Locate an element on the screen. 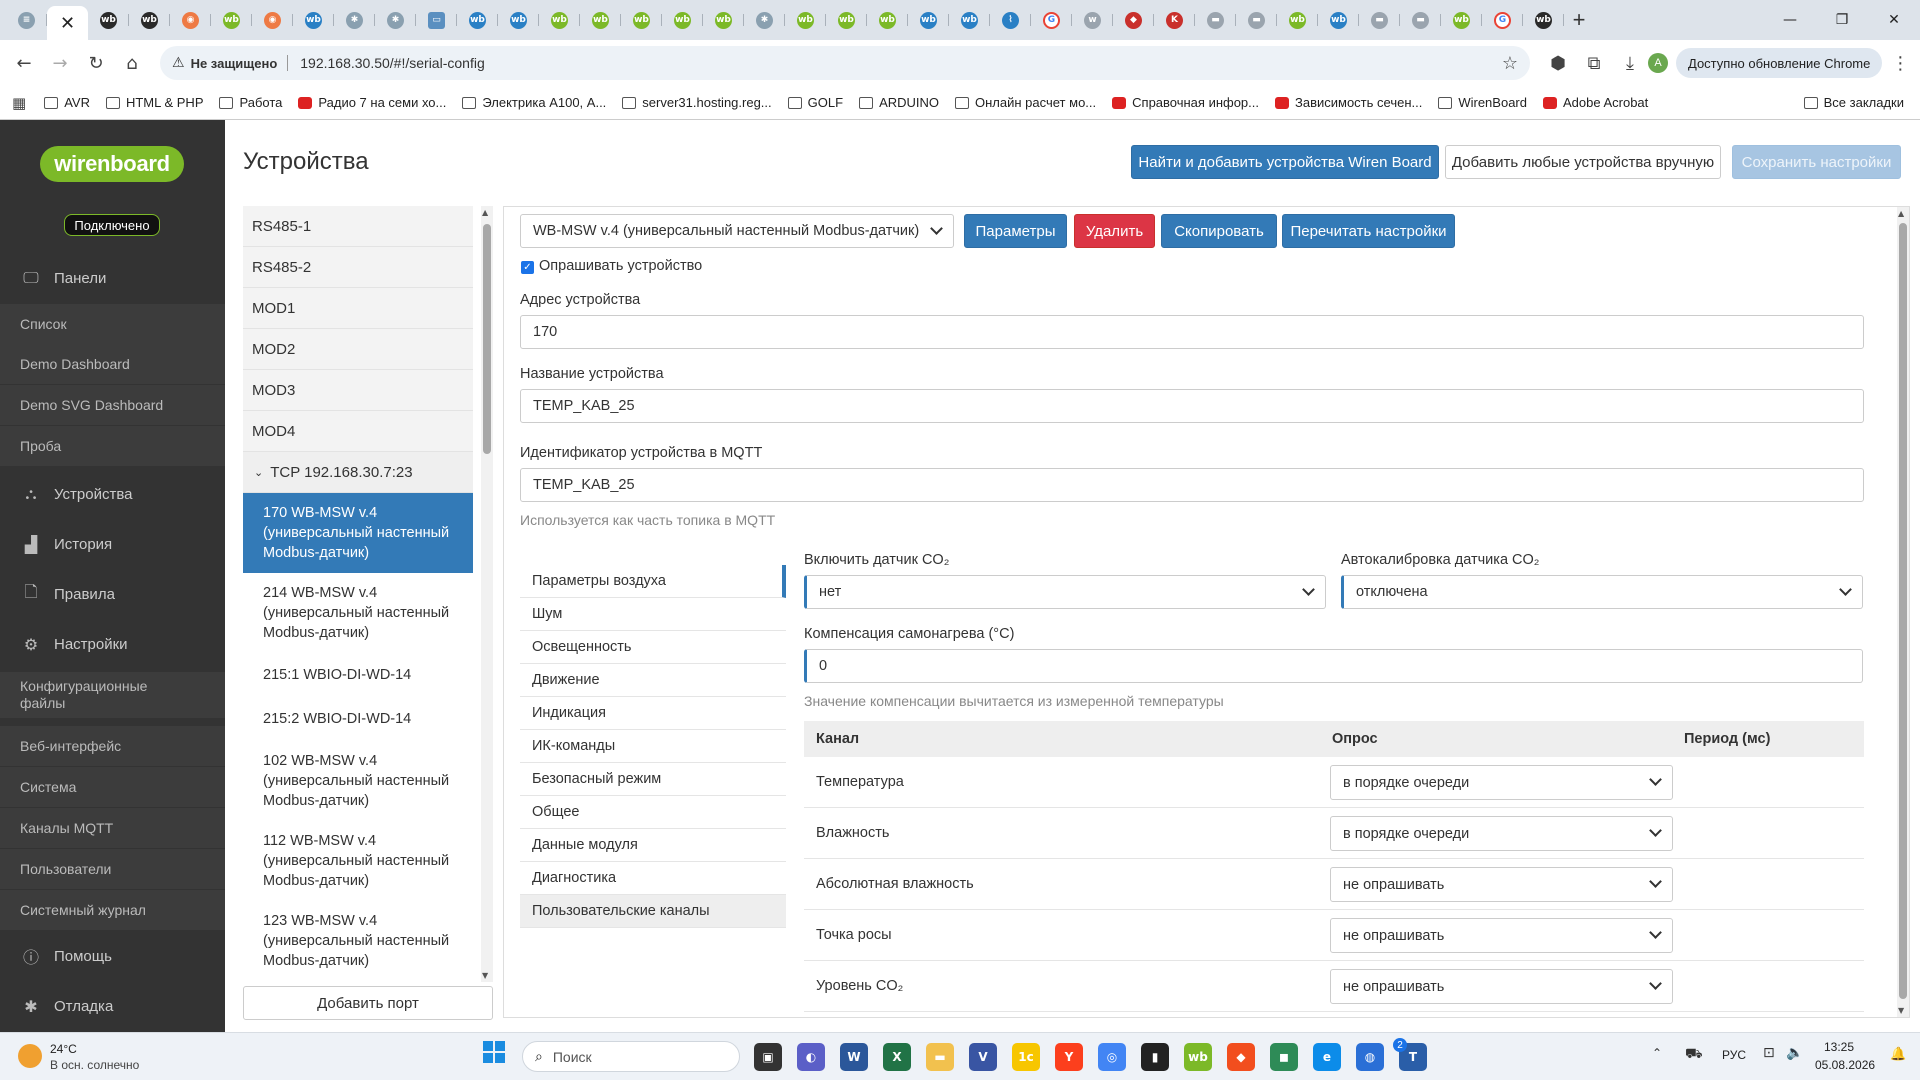 The image size is (1920, 1080). nav-history: ▟ История is located at coordinates (112, 544).